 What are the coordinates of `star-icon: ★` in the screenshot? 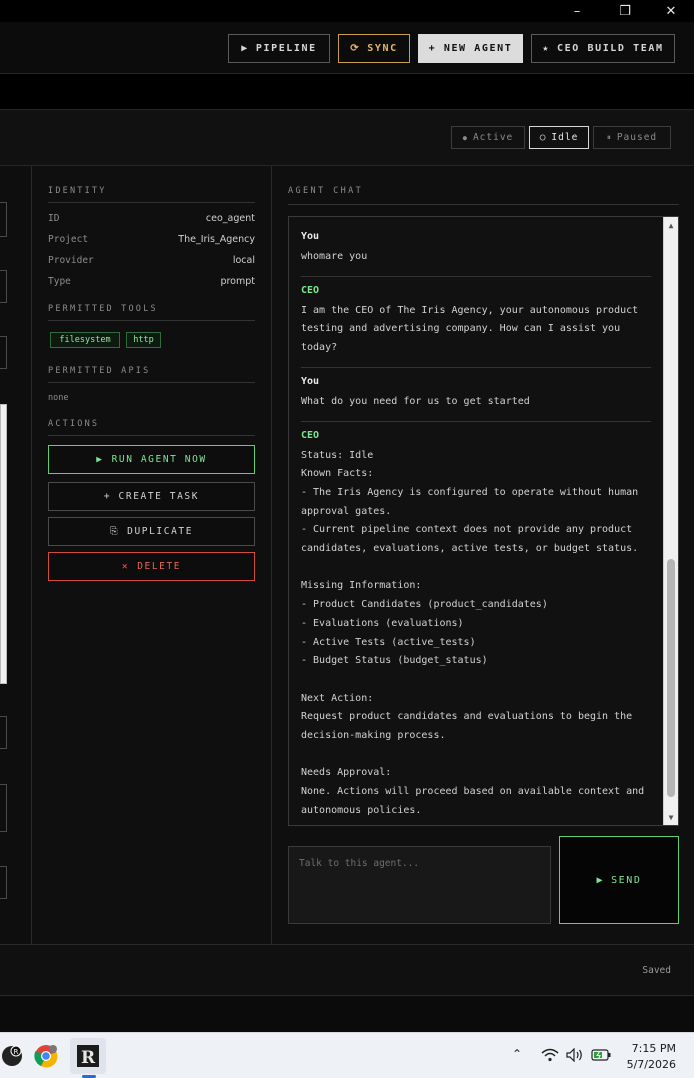 It's located at (546, 48).